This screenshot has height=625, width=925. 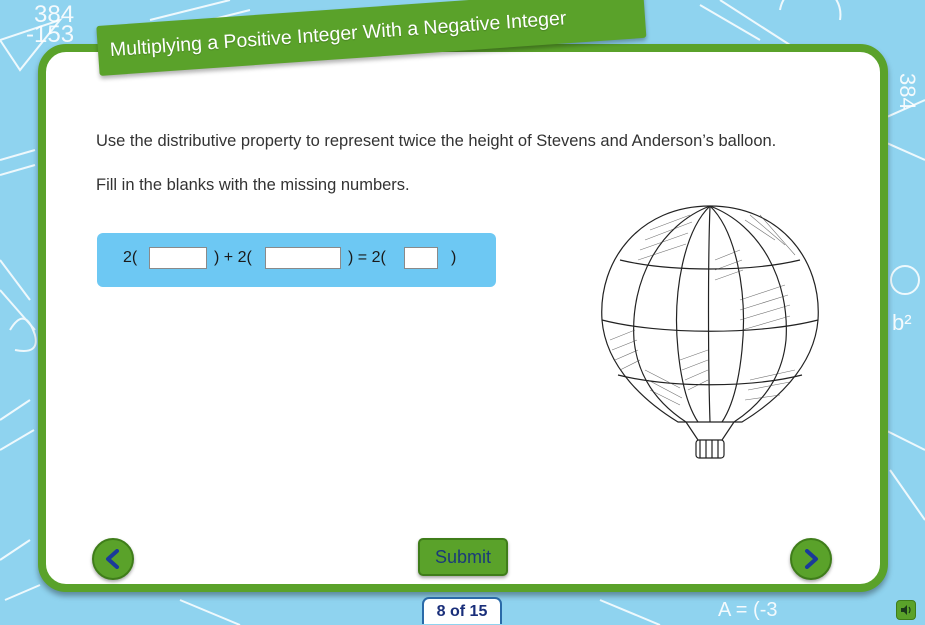 What do you see at coordinates (902, 322) in the screenshot?
I see `doodle-text-right-middle: b²` at bounding box center [902, 322].